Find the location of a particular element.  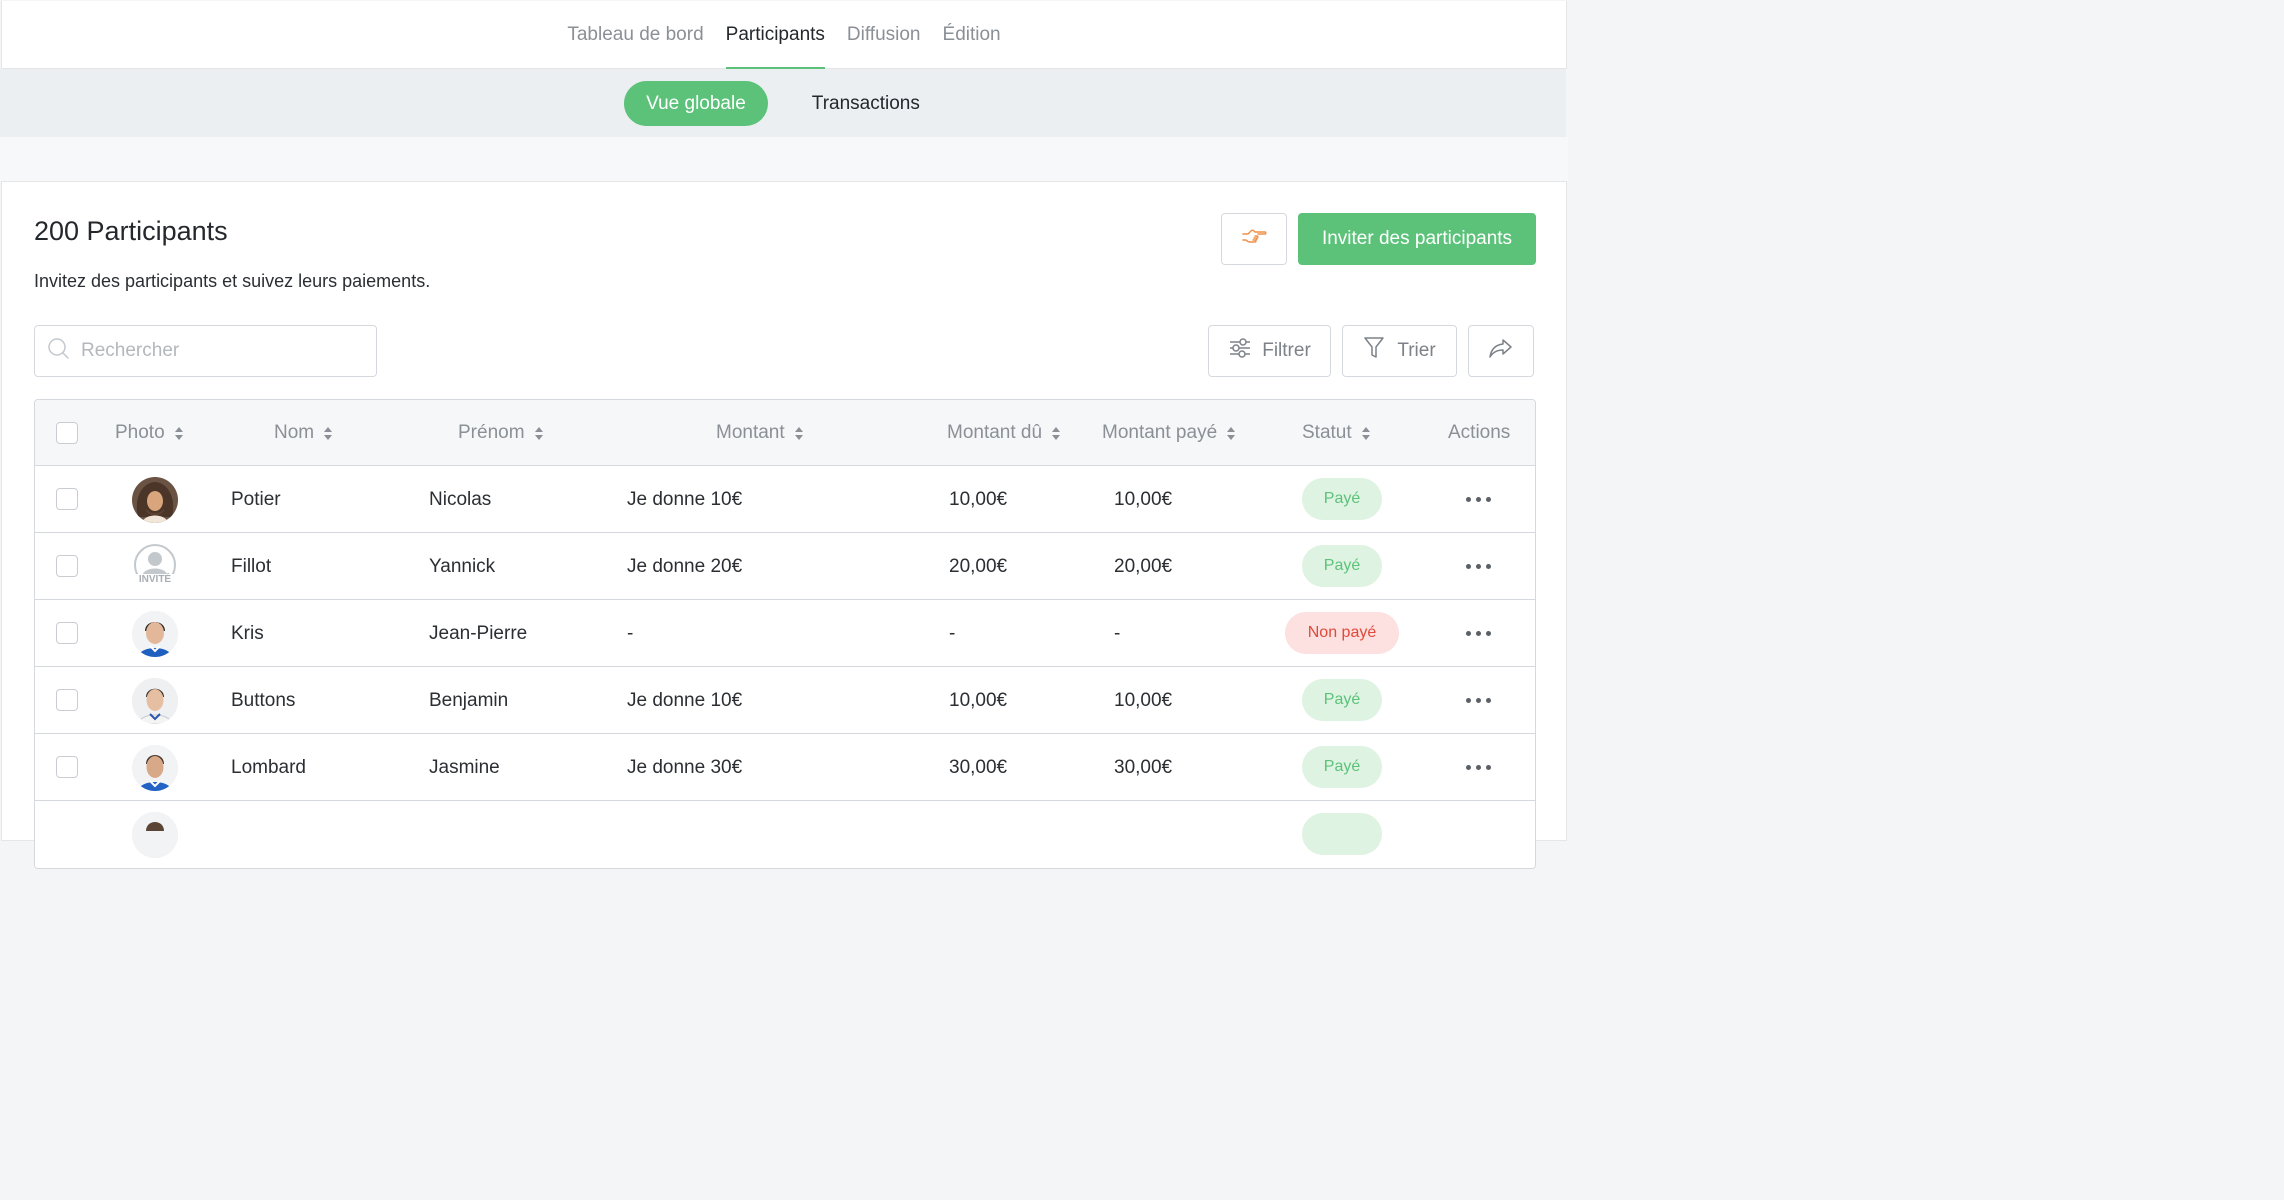

cell-nom: Fillot is located at coordinates (251, 566).